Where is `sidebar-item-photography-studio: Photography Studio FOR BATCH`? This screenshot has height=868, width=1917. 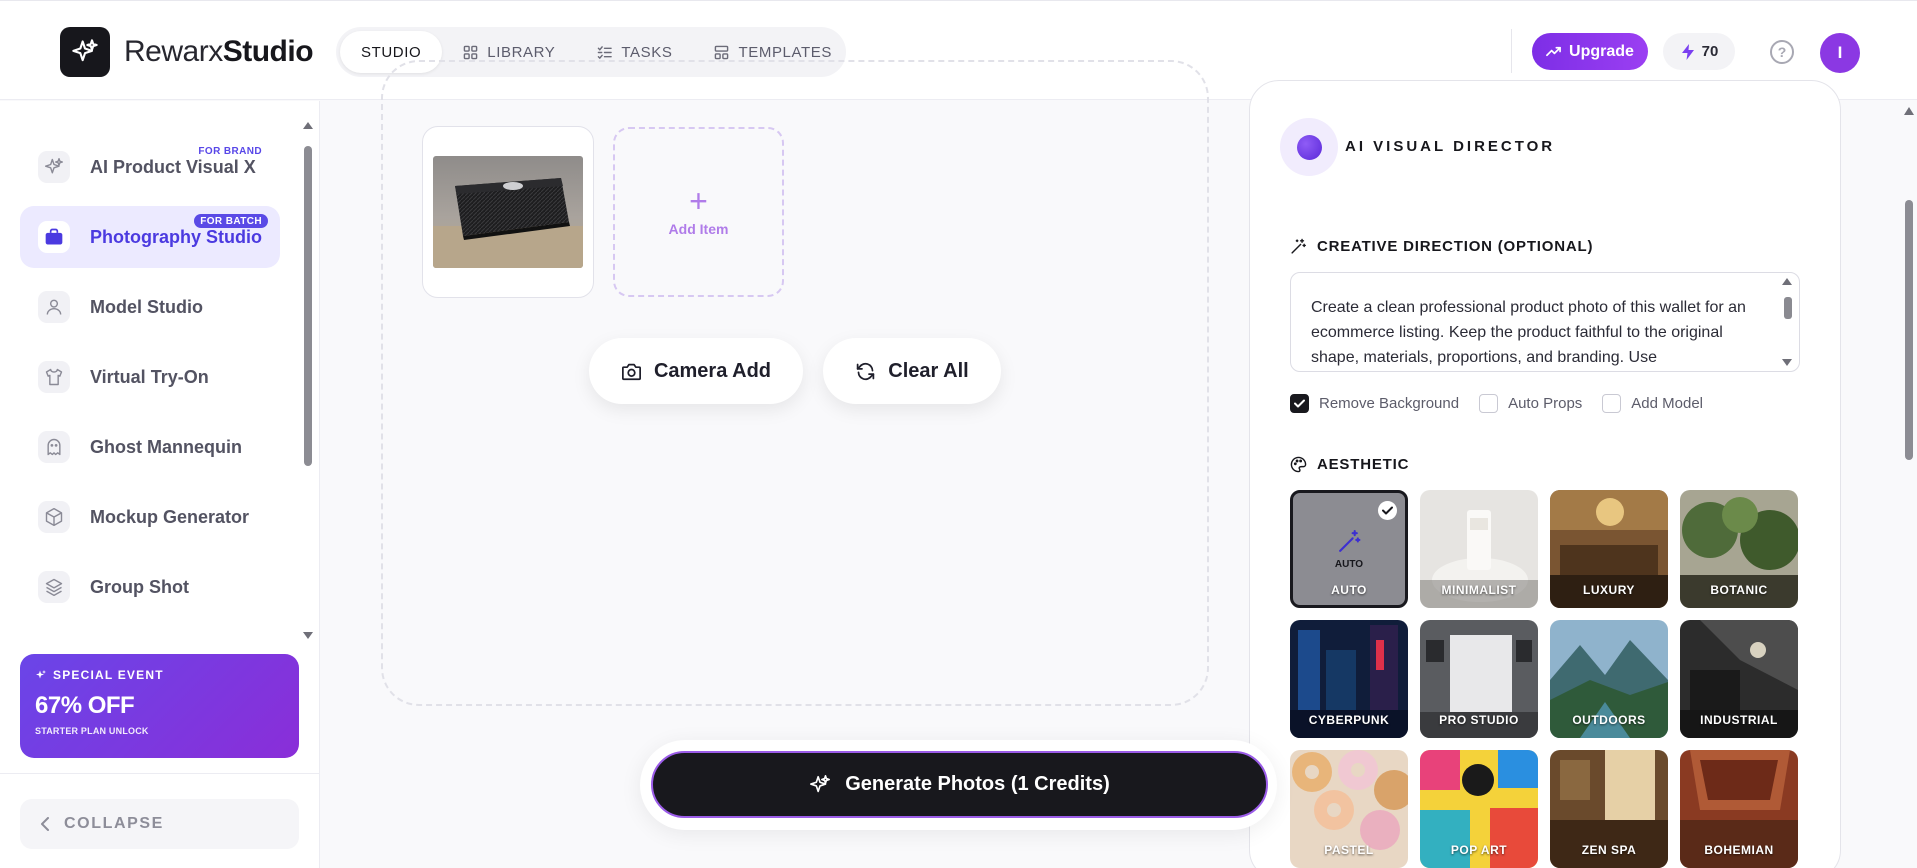
sidebar-item-photography-studio: Photography Studio FOR BATCH is located at coordinates (150, 237).